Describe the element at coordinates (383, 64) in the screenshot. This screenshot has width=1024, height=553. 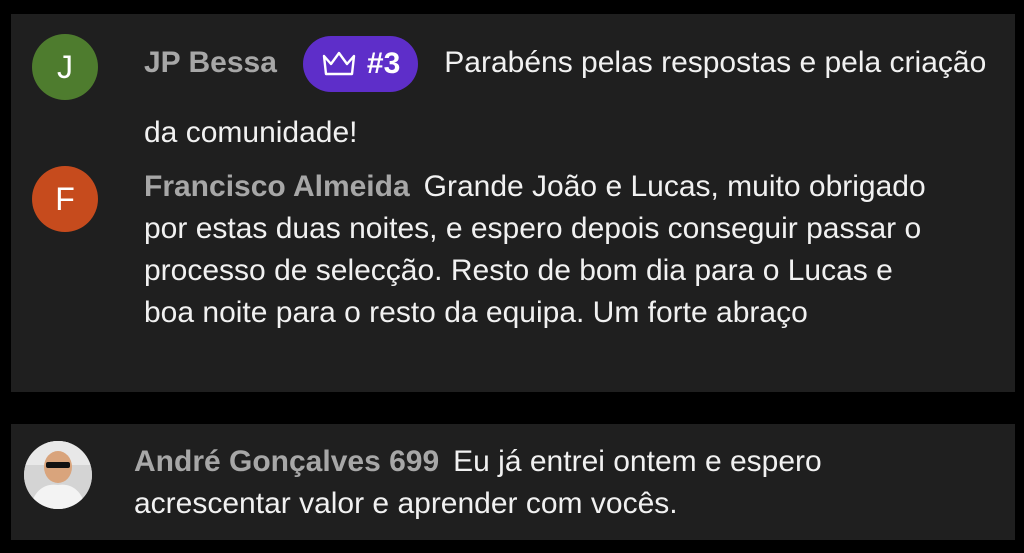
I see `rank-badge-label: #3` at that location.